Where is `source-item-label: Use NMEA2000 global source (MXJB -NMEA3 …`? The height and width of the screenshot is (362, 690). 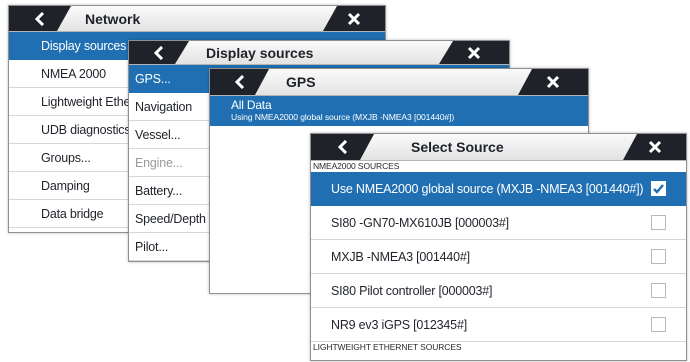 source-item-label: Use NMEA2000 global source (MXJB -NMEA3 … is located at coordinates (487, 188).